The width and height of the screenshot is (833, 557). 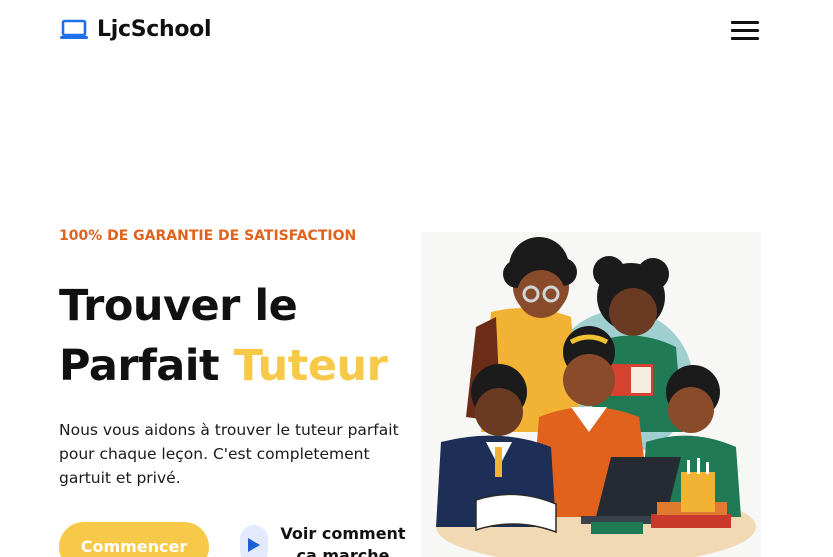 What do you see at coordinates (254, 545) in the screenshot?
I see `play-icon` at bounding box center [254, 545].